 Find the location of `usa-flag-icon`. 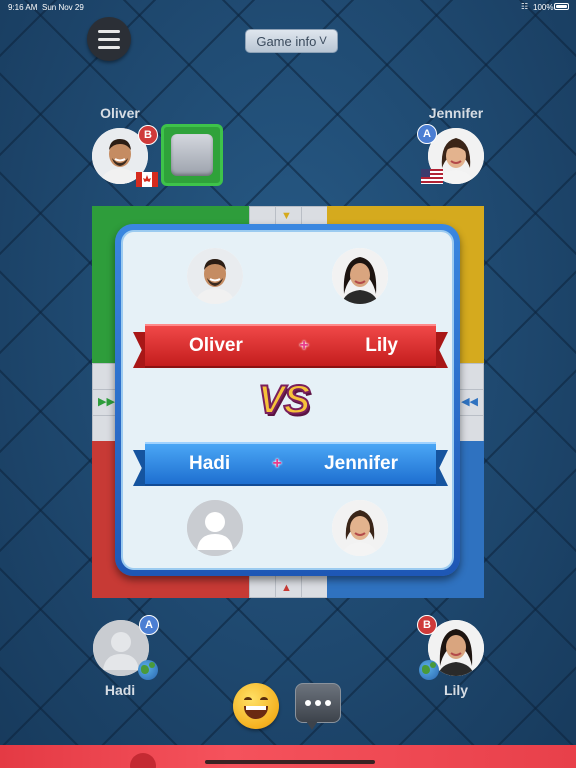

usa-flag-icon is located at coordinates (432, 176).